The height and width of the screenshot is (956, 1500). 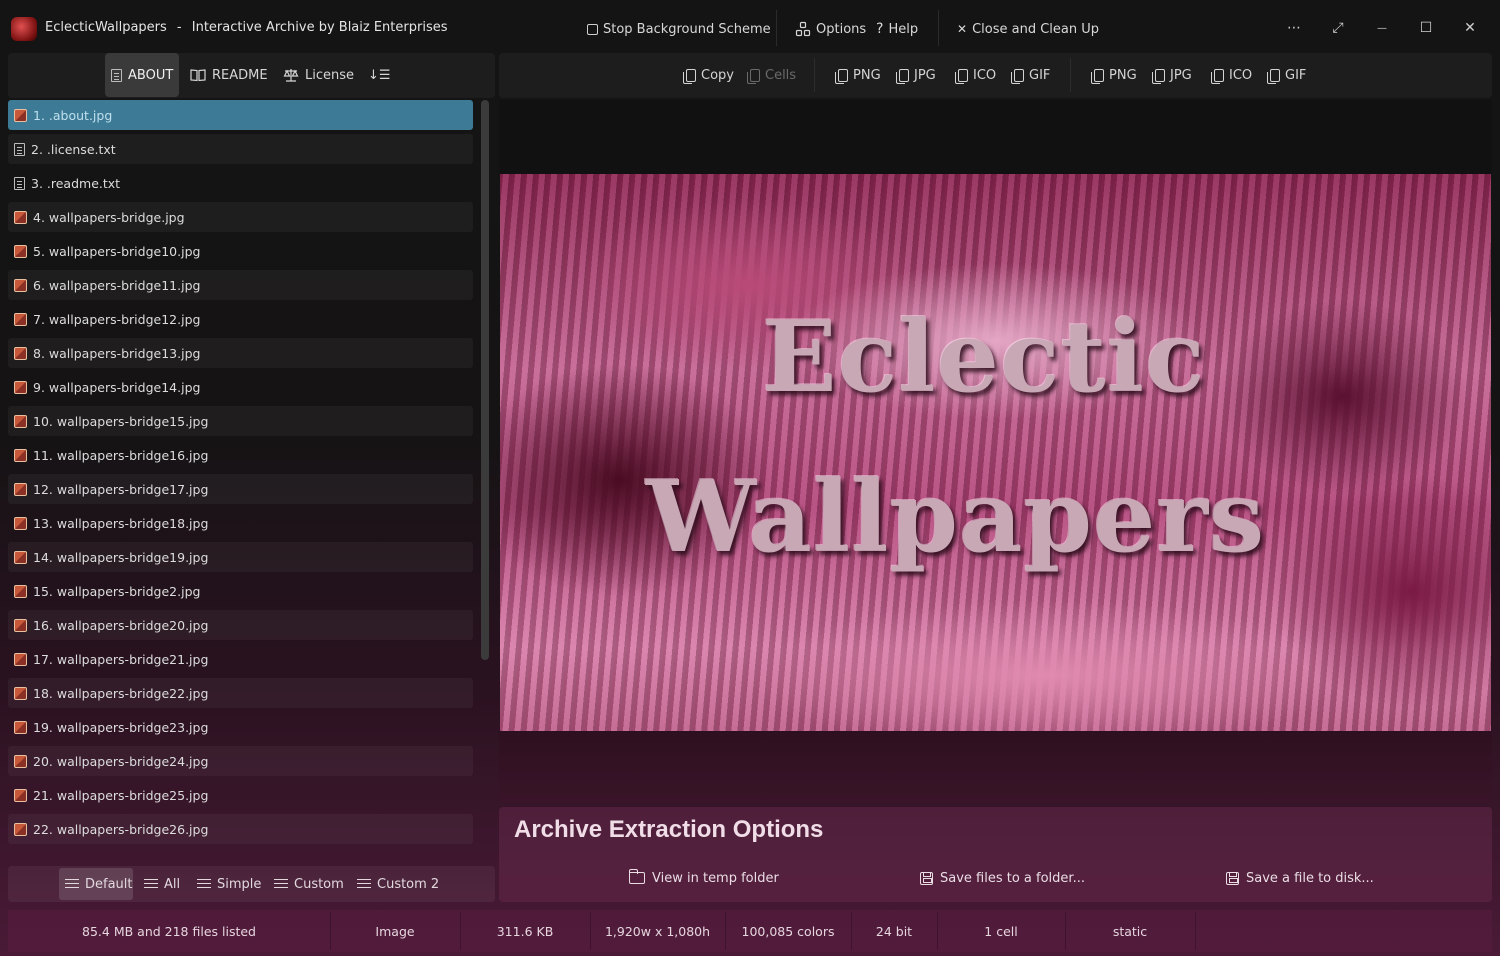 What do you see at coordinates (1130, 931) in the screenshot?
I see `status-animation: static` at bounding box center [1130, 931].